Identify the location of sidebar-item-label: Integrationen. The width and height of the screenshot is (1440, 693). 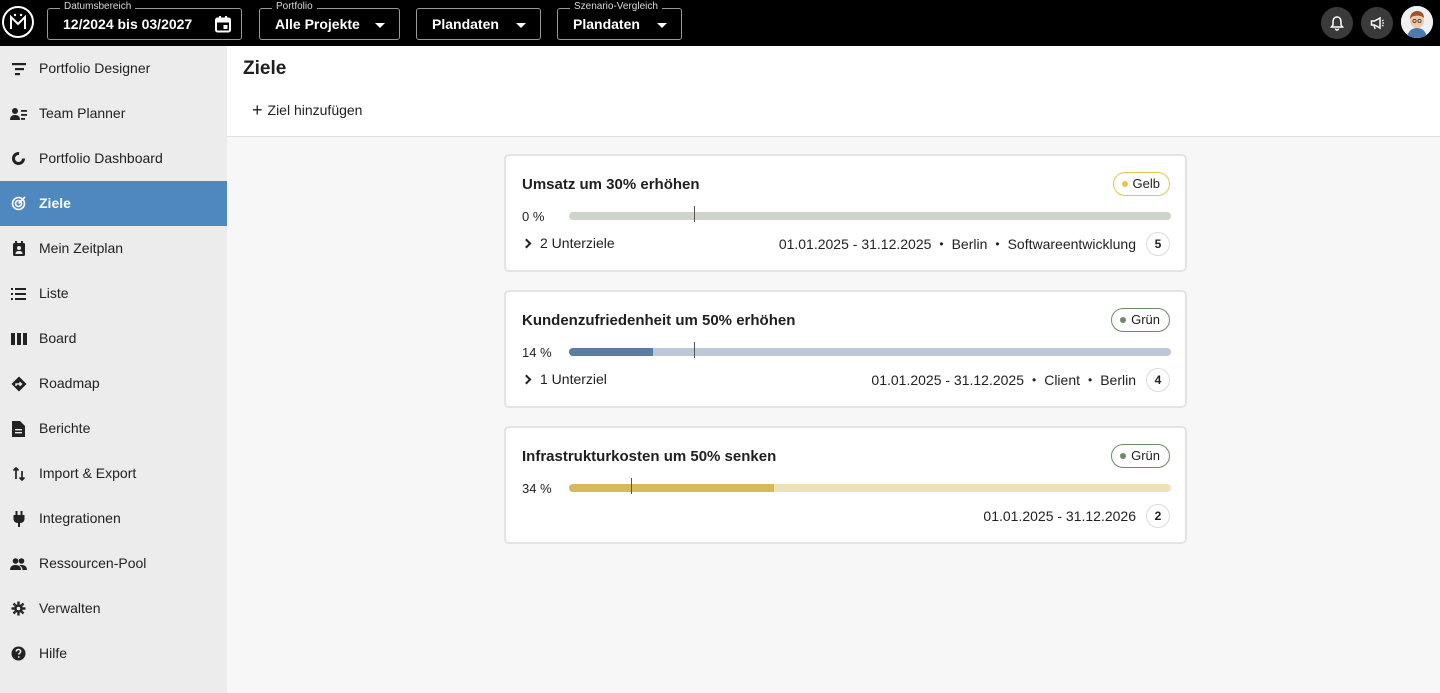
(80, 518).